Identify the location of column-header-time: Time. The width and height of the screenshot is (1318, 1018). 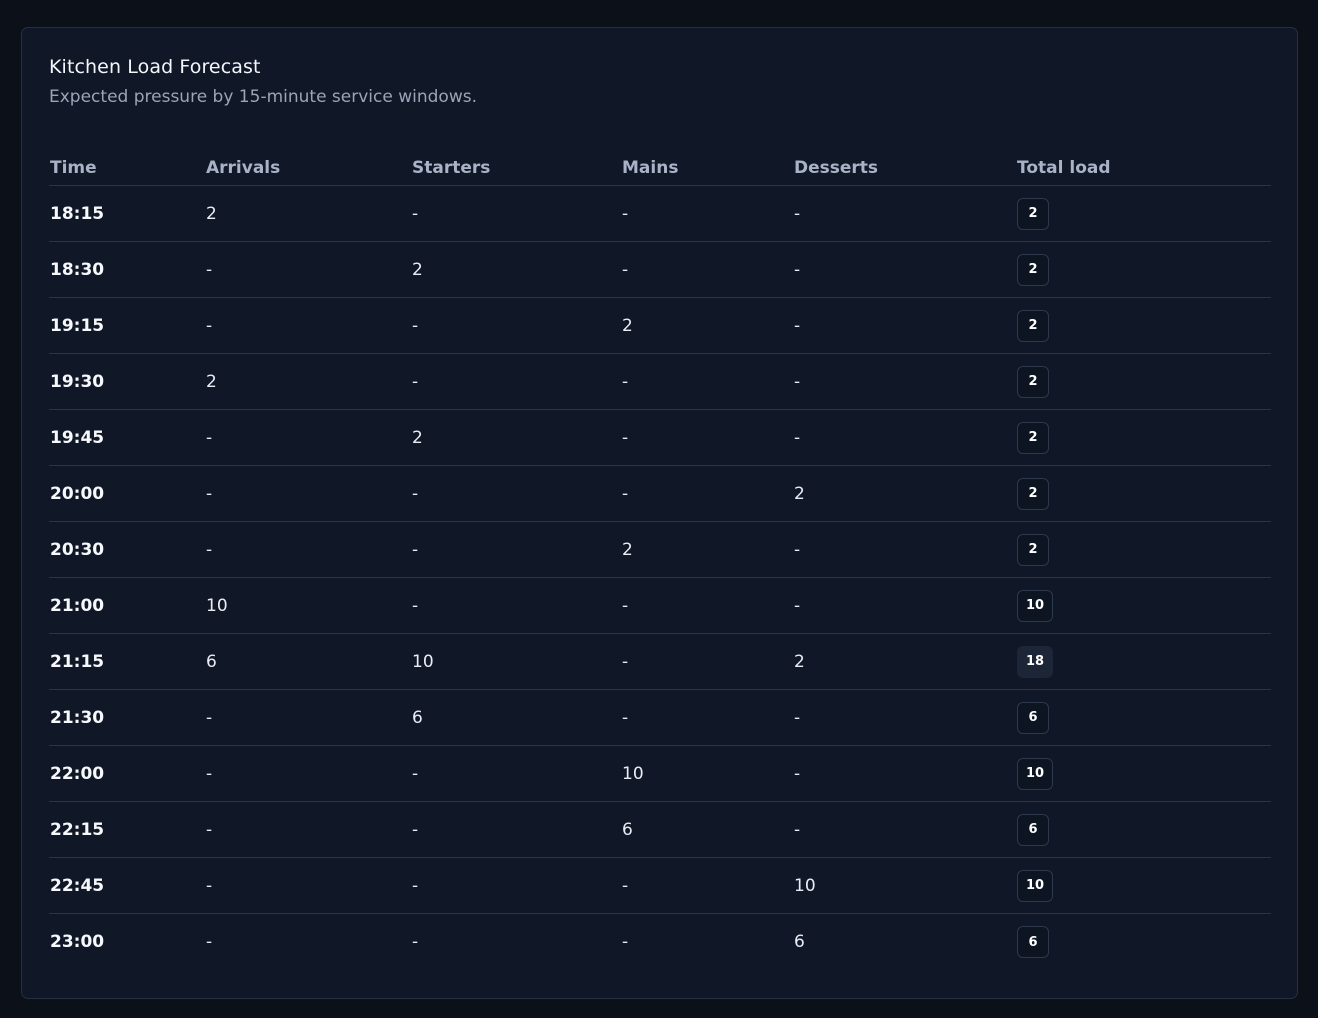
(73, 168).